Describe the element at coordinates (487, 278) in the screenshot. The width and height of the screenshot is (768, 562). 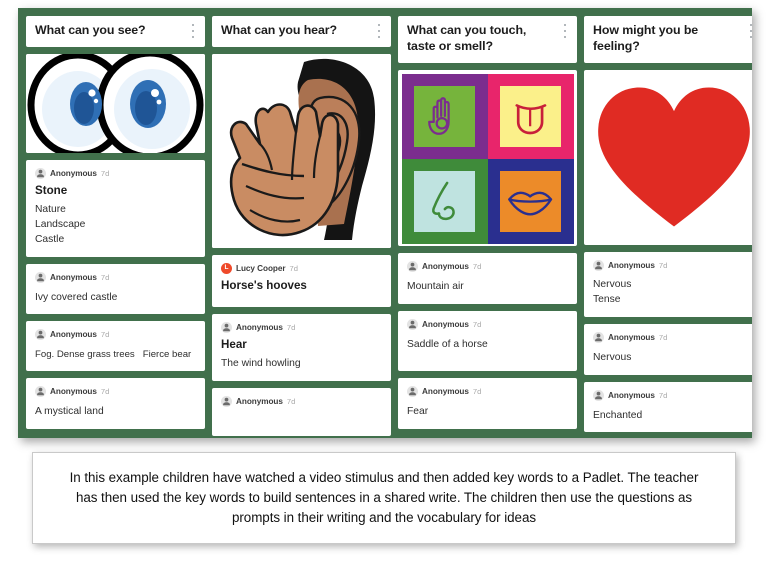
I see `post-card: Anonymous 7d Mountain air` at that location.